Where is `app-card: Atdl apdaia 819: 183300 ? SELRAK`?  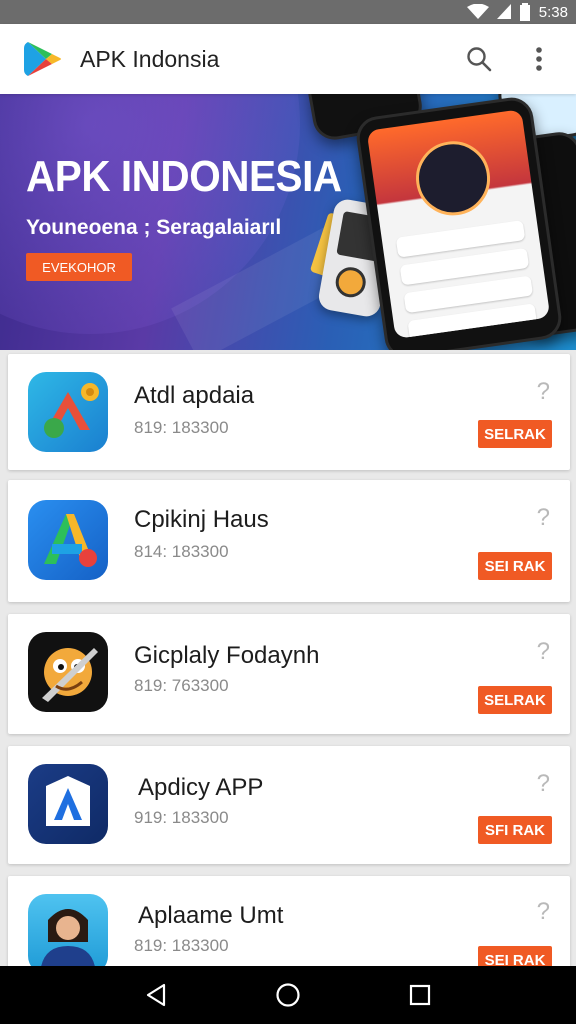 app-card: Atdl apdaia 819: 183300 ? SELRAK is located at coordinates (289, 412).